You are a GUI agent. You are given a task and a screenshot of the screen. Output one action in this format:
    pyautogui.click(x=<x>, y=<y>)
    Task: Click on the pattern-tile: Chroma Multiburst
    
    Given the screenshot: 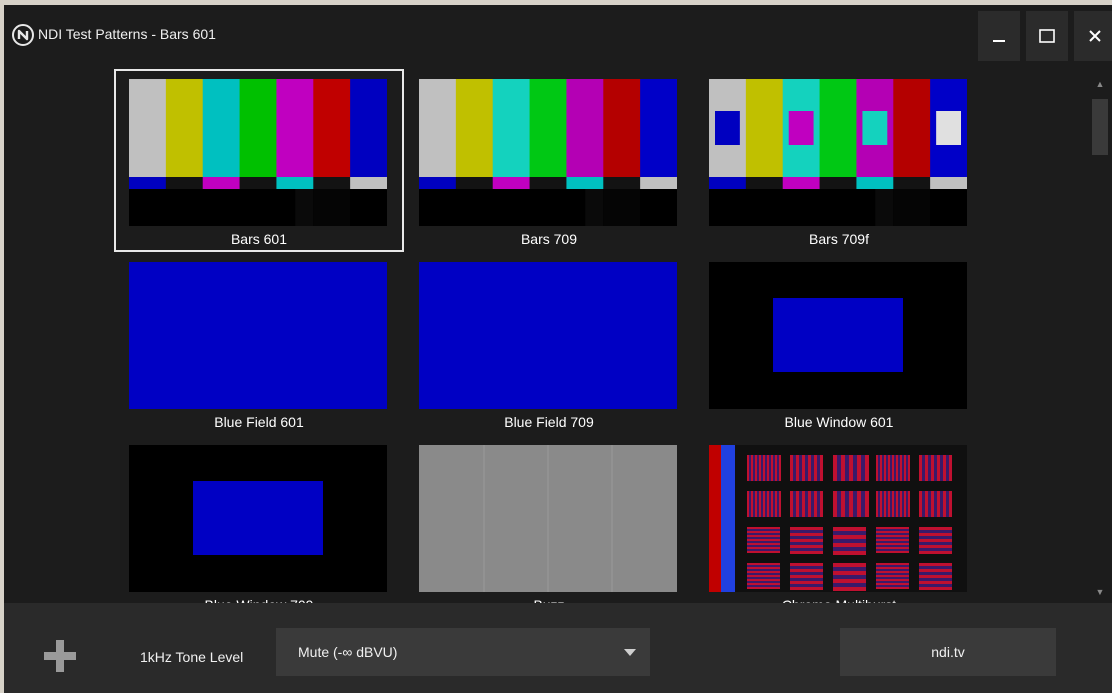 What is the action you would take?
    pyautogui.click(x=839, y=519)
    